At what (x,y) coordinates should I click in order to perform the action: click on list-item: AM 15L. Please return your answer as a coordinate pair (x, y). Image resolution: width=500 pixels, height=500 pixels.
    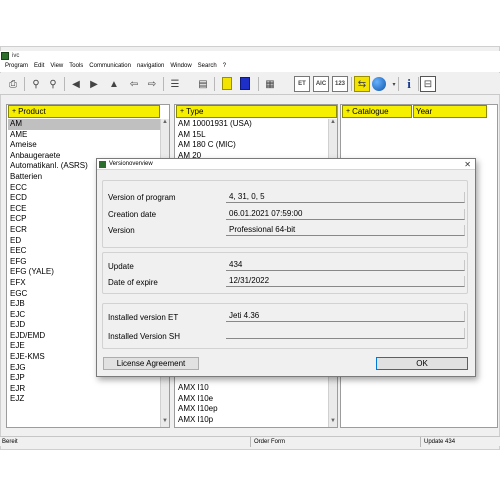
    Looking at the image, I should click on (252, 135).